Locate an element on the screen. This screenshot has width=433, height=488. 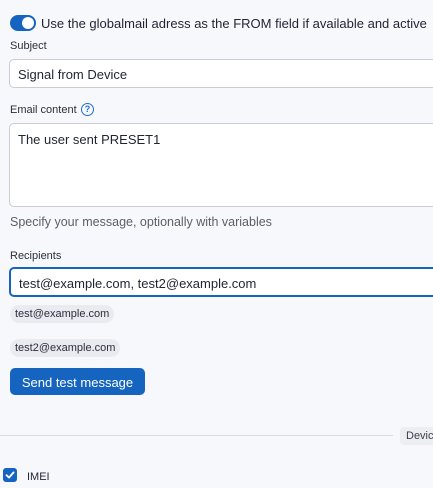
section-divider is located at coordinates (196, 435).